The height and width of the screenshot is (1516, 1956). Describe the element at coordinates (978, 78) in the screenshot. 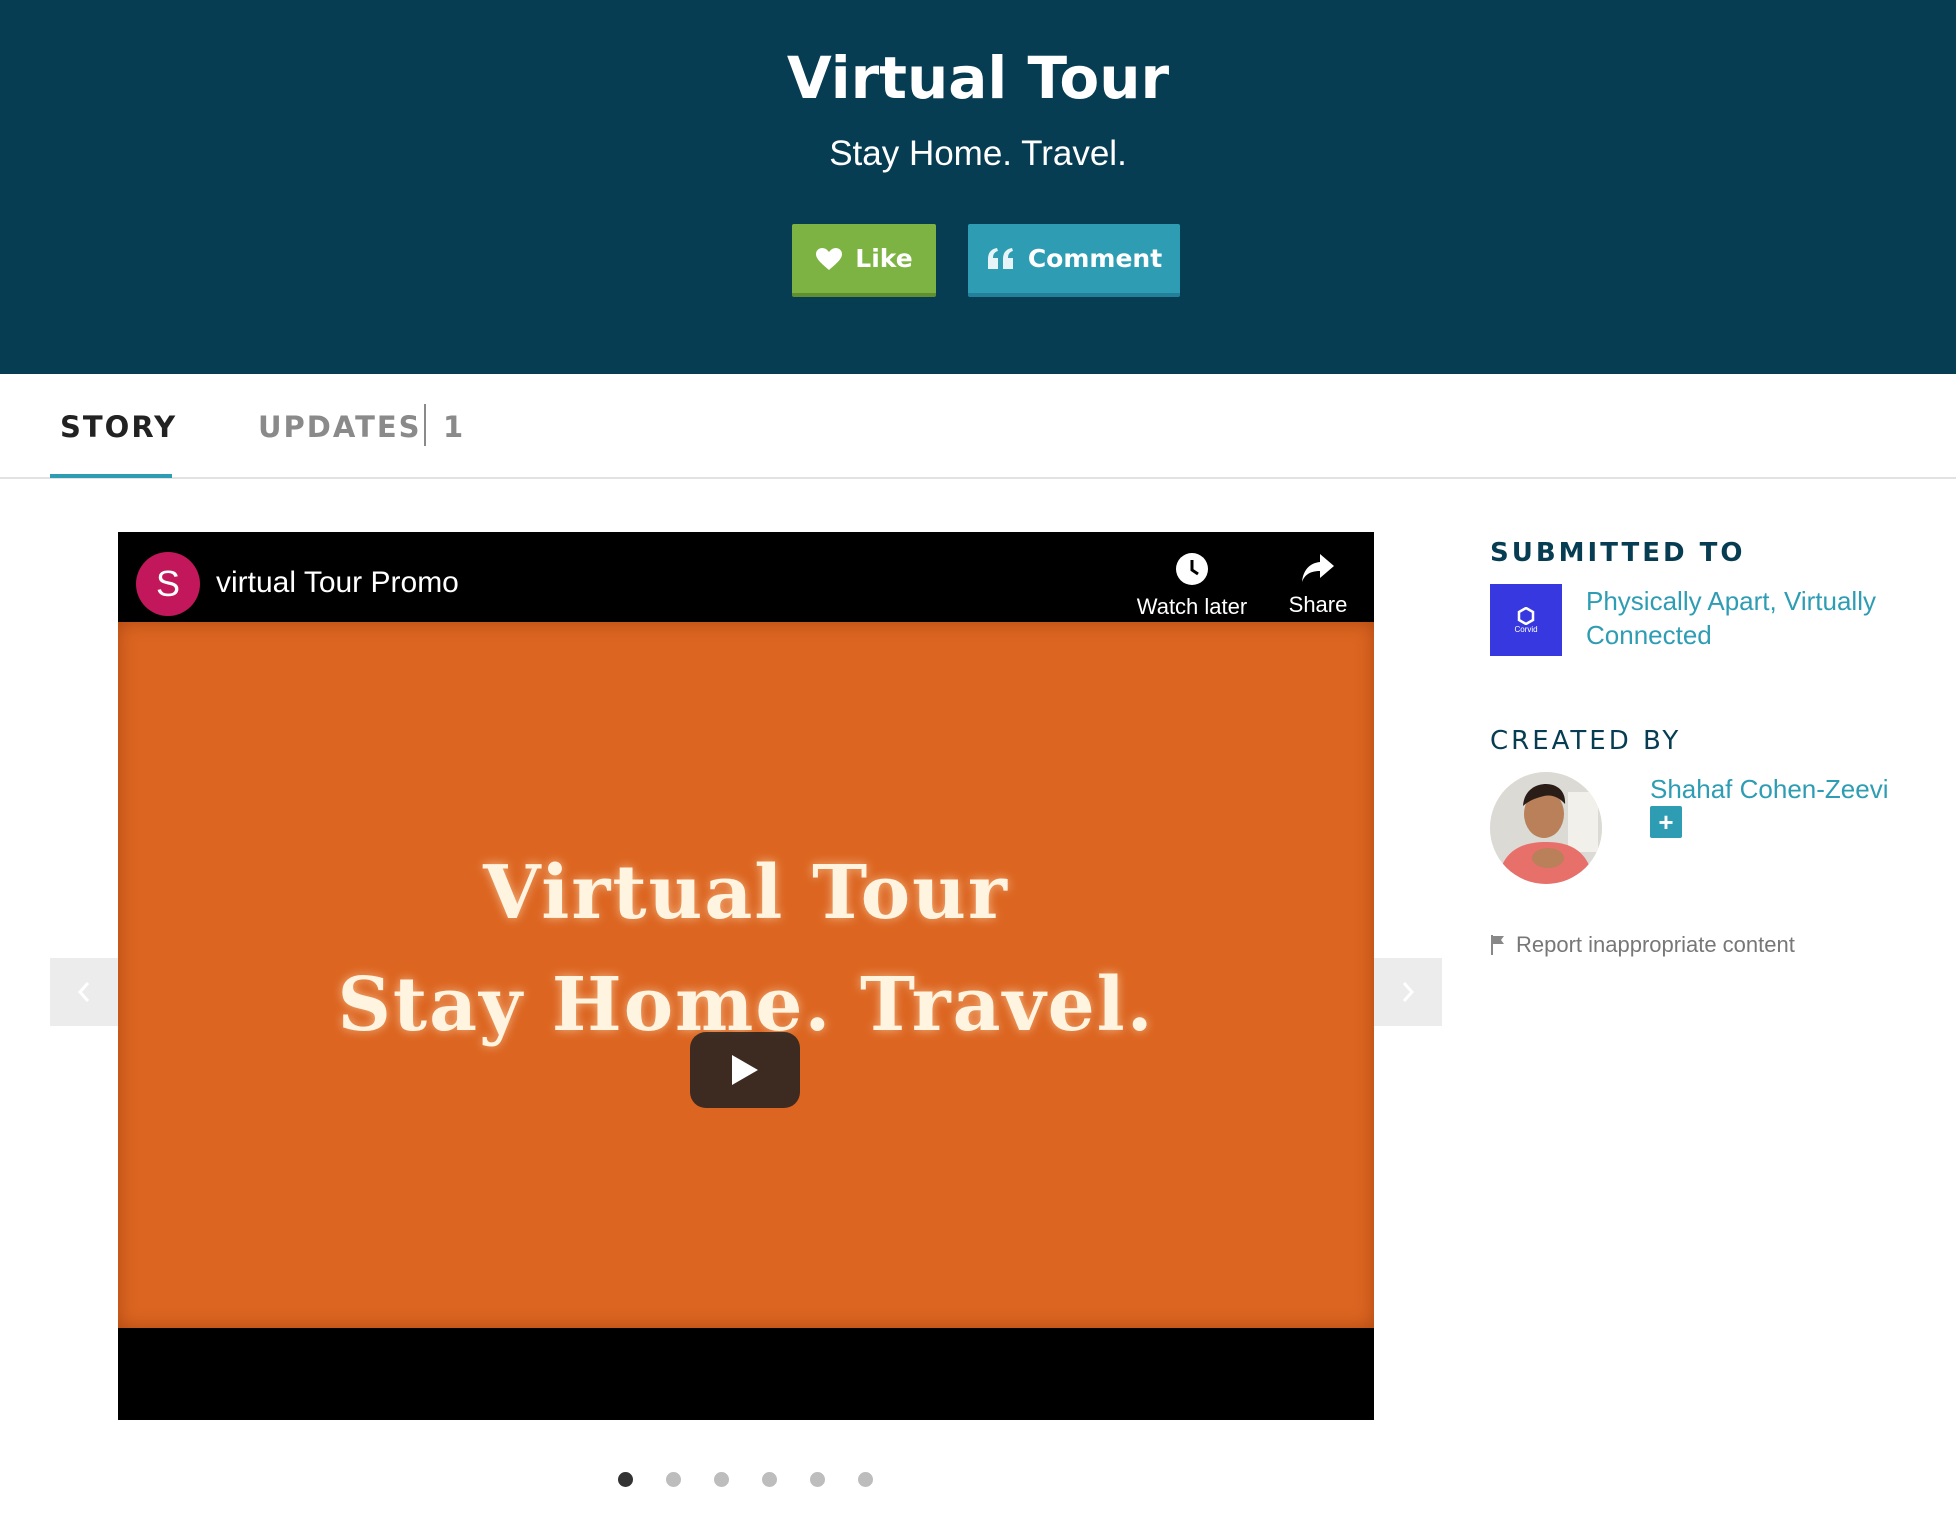

I see `project-title: Virtual Tour` at that location.